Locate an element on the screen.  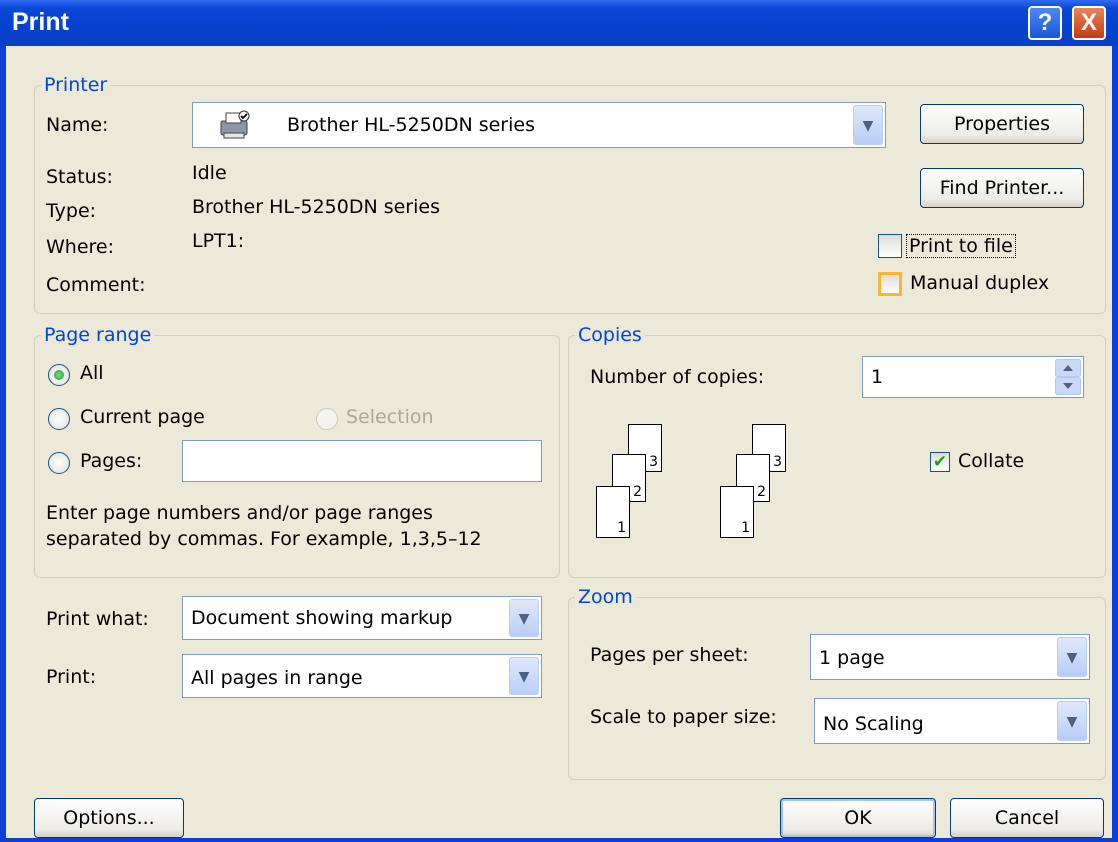
pages-per-sheet-label: Pages per sheet: is located at coordinates (669, 655).